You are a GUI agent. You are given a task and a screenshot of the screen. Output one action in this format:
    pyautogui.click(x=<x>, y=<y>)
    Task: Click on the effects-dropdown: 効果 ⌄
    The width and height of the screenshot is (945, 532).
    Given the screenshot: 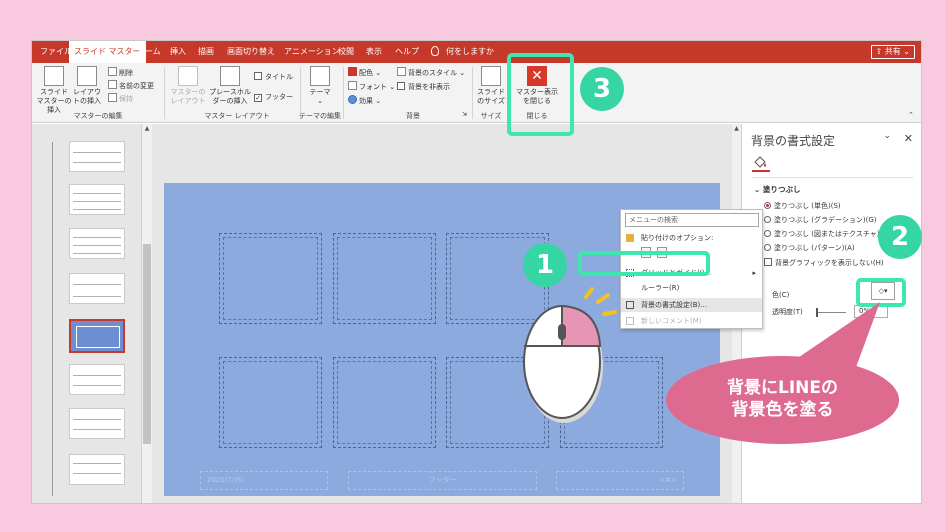 What is the action you would take?
    pyautogui.click(x=364, y=101)
    